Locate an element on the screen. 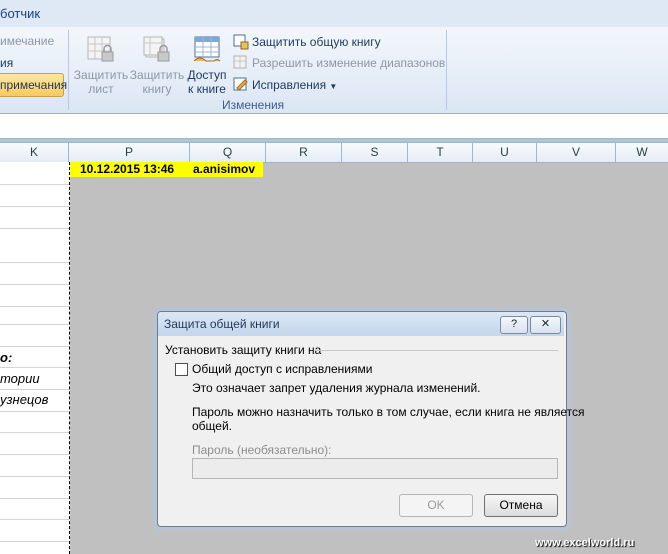 The height and width of the screenshot is (554, 668). col-header-q: Q is located at coordinates (228, 152).